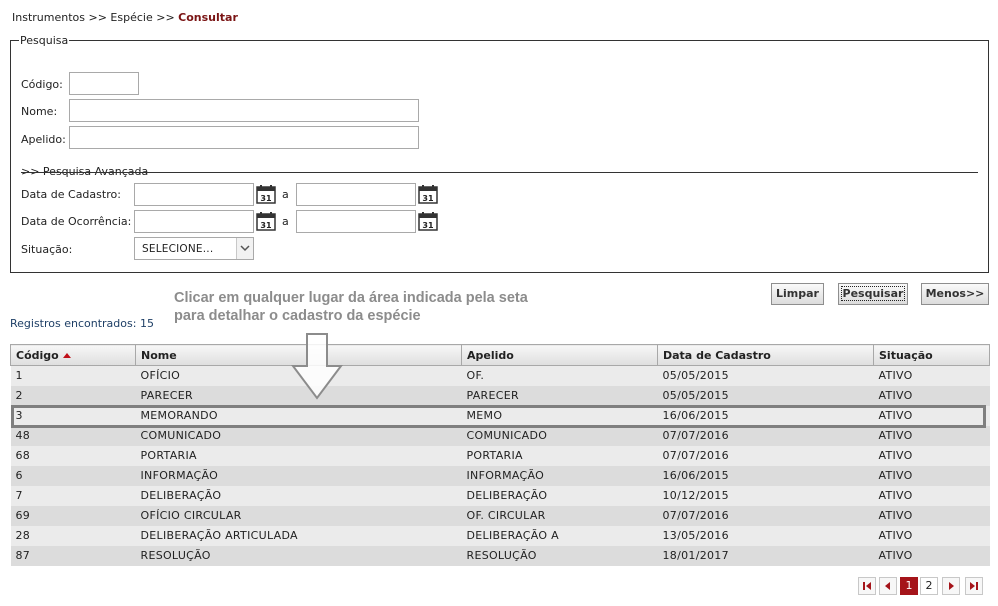  What do you see at coordinates (66, 355) in the screenshot?
I see `sort-ascending-icon` at bounding box center [66, 355].